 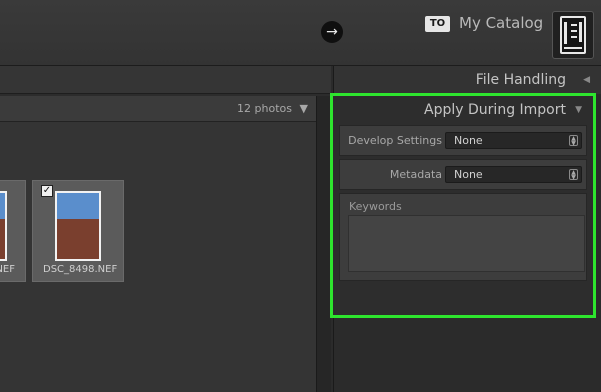 What do you see at coordinates (13, 231) in the screenshot?
I see `photo-cell: NEF` at bounding box center [13, 231].